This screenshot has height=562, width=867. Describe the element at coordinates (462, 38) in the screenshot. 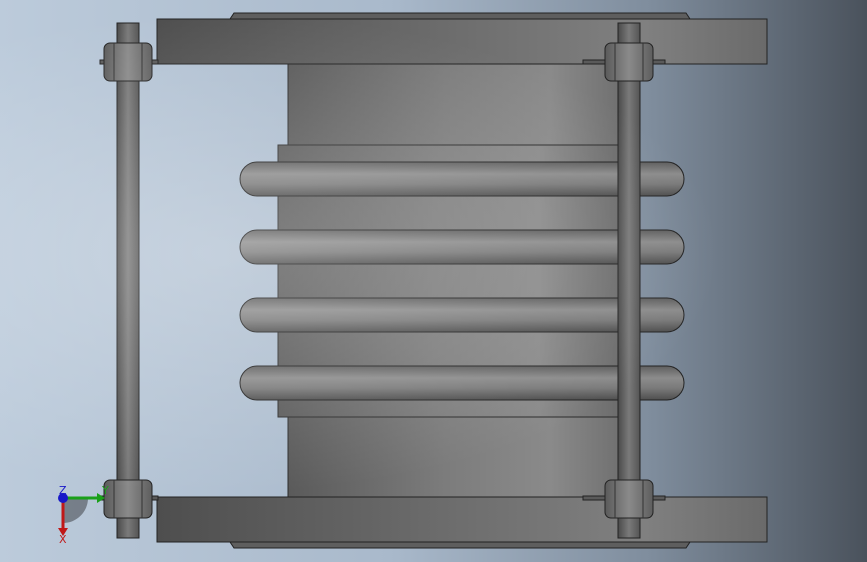

I see `top-flange` at that location.